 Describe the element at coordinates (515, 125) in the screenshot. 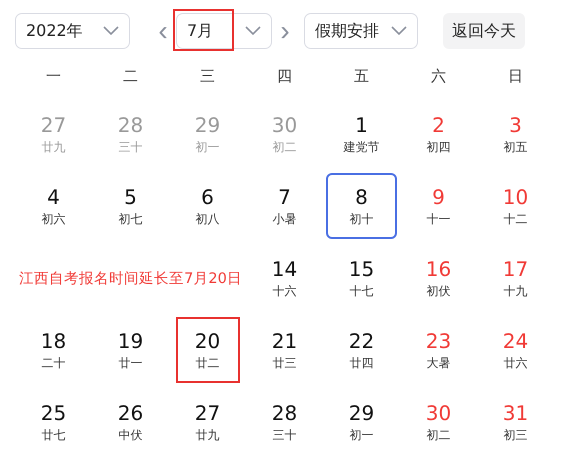

I see `day-number: 3` at that location.